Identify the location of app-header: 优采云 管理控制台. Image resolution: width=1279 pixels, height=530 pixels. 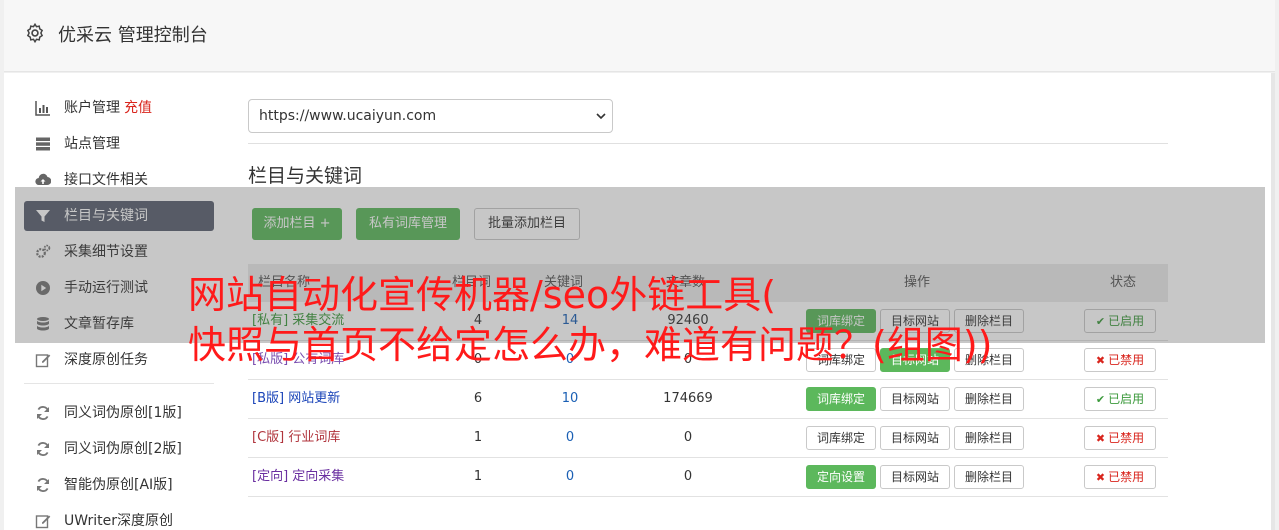
(639, 36).